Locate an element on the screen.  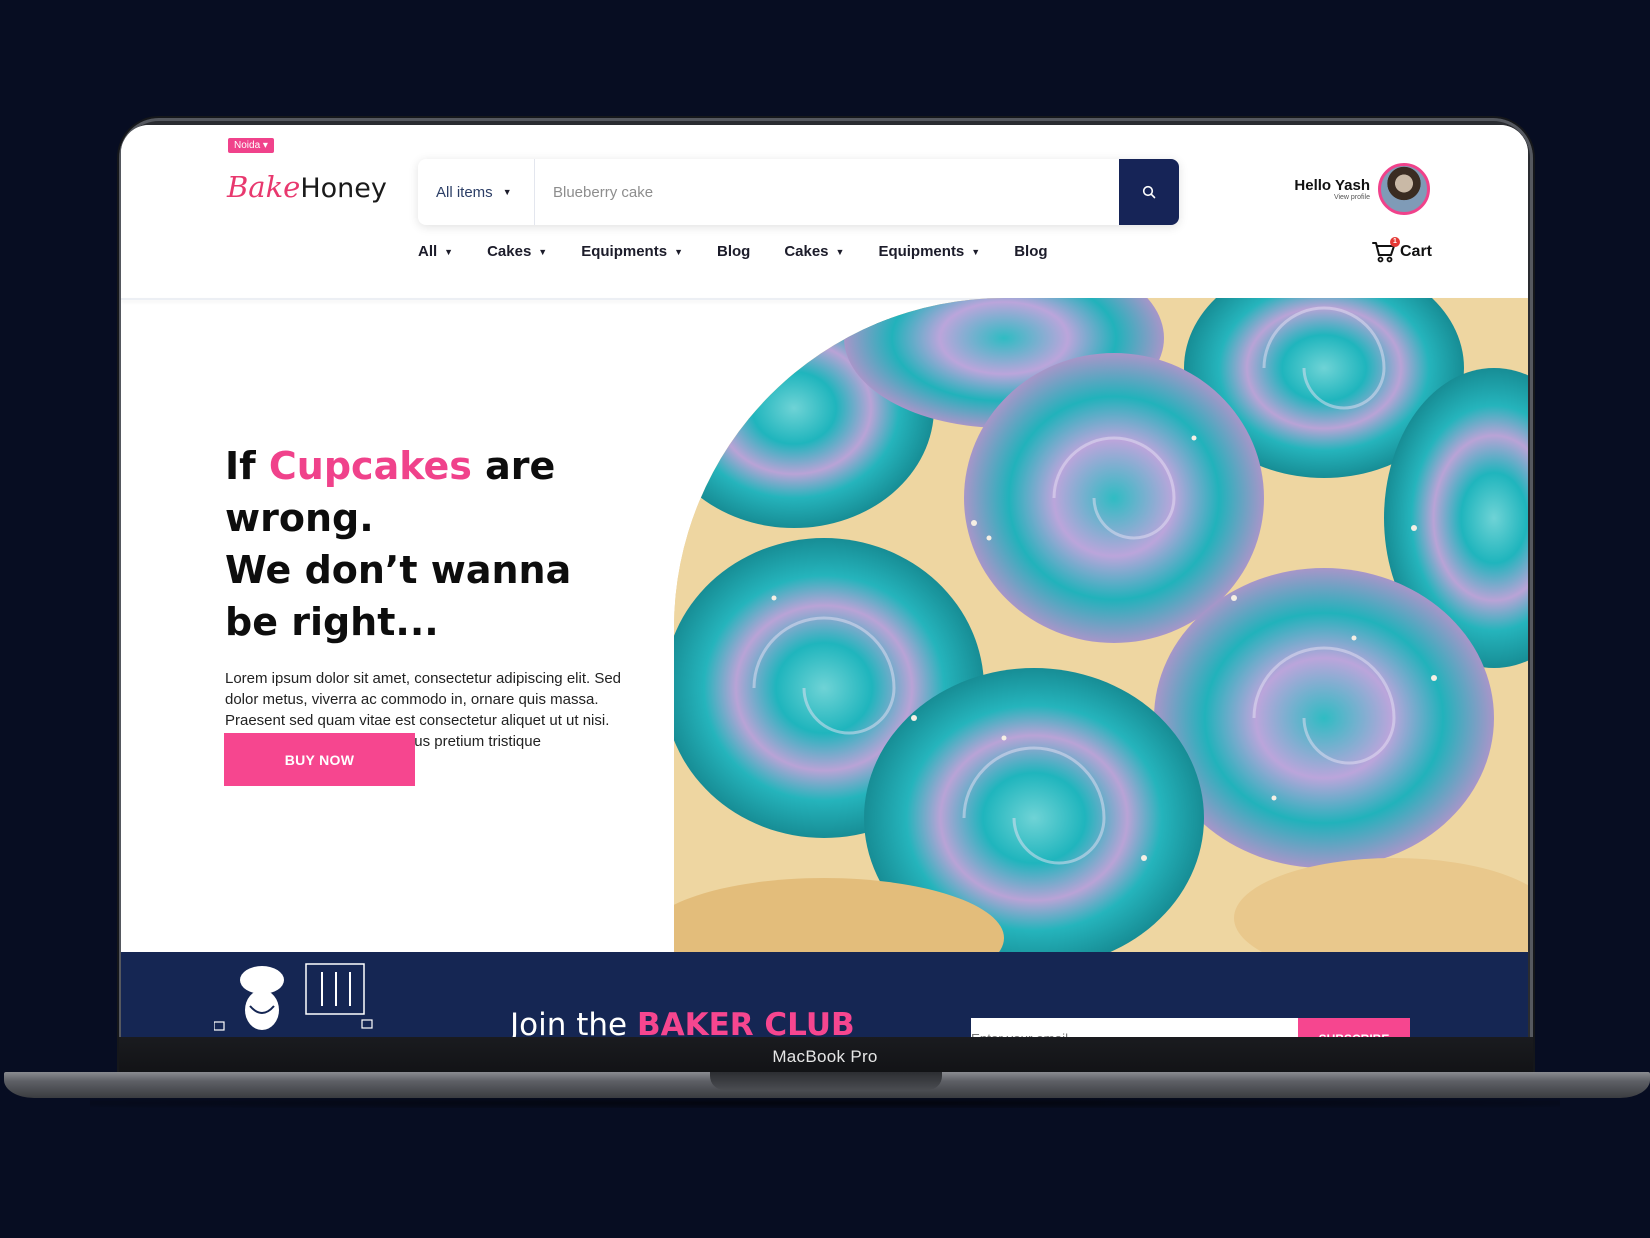
nav-item-blog: Blog is located at coordinates (750, 251).